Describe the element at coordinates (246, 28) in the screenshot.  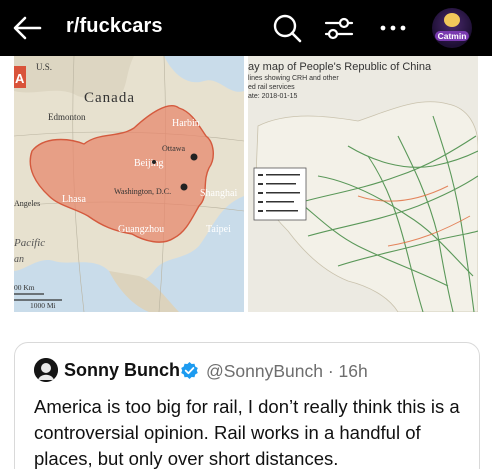
I see `app-top-bar: r/fuckcars Catmin` at that location.